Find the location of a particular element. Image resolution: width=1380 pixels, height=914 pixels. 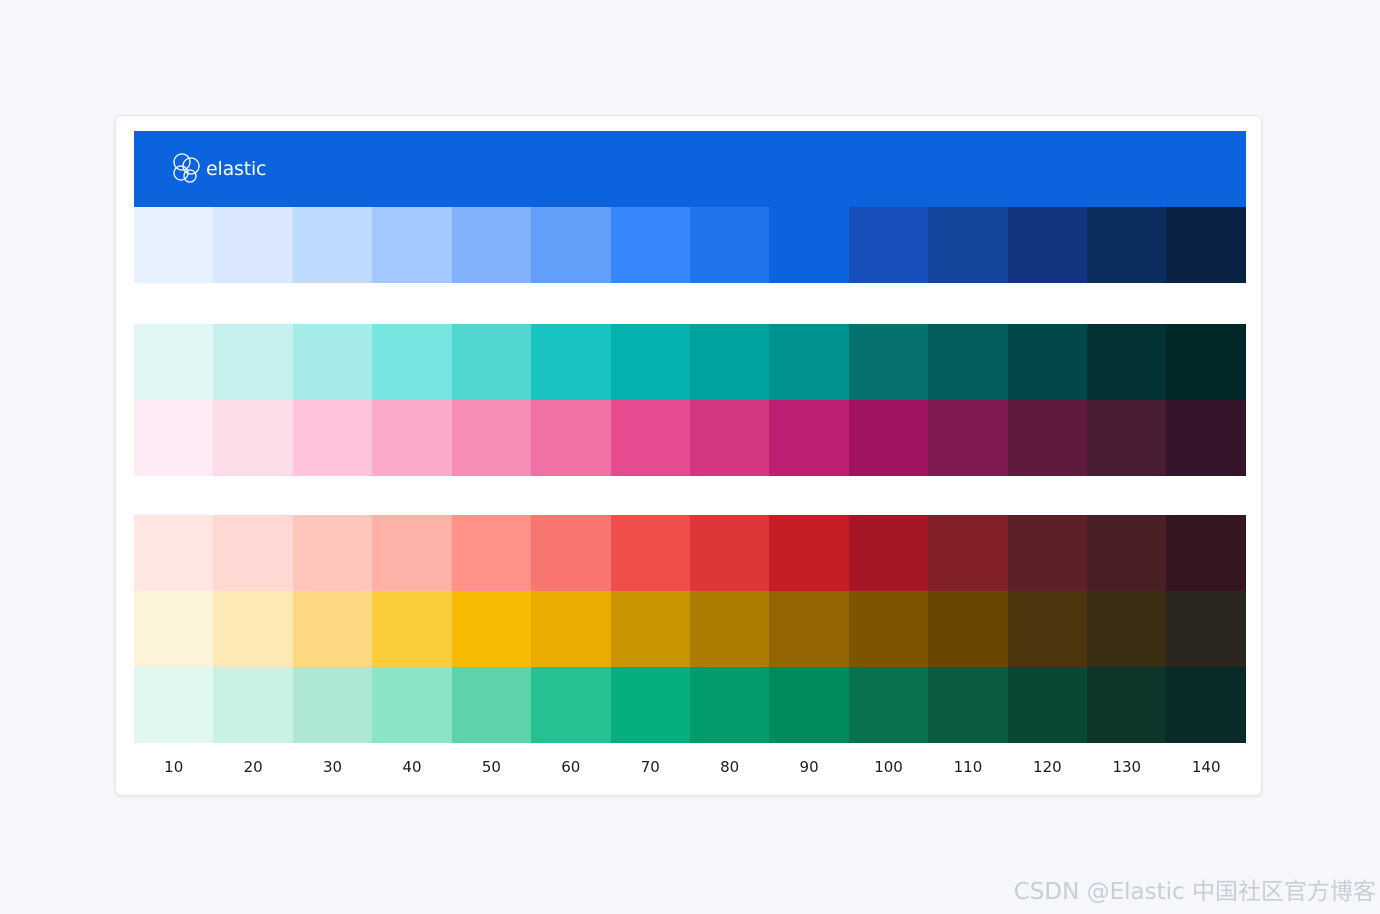

brand-header-bar: elastic is located at coordinates (690, 169).